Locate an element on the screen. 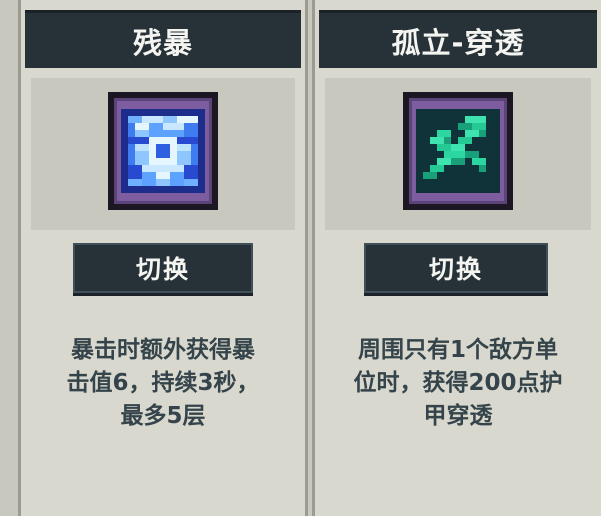 The width and height of the screenshot is (601, 516). card-title: 残暴 is located at coordinates (163, 39).